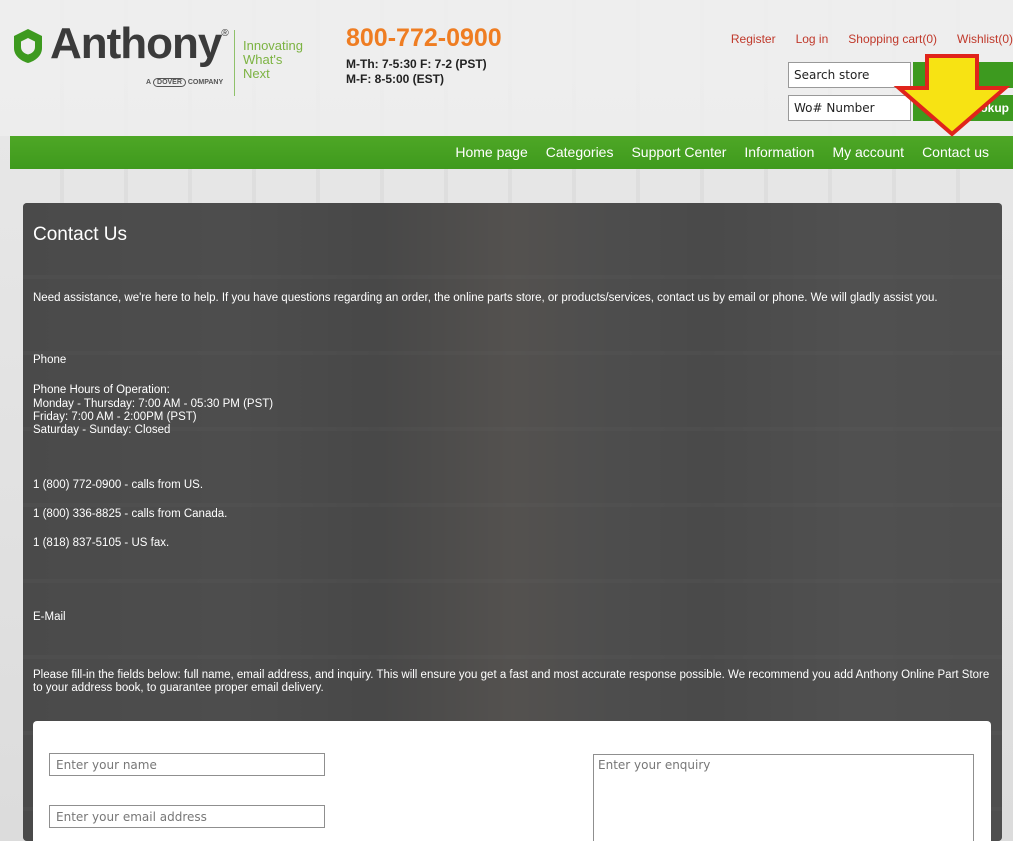 Image resolution: width=1013 pixels, height=841 pixels. I want to click on nav-home: Home page, so click(491, 152).